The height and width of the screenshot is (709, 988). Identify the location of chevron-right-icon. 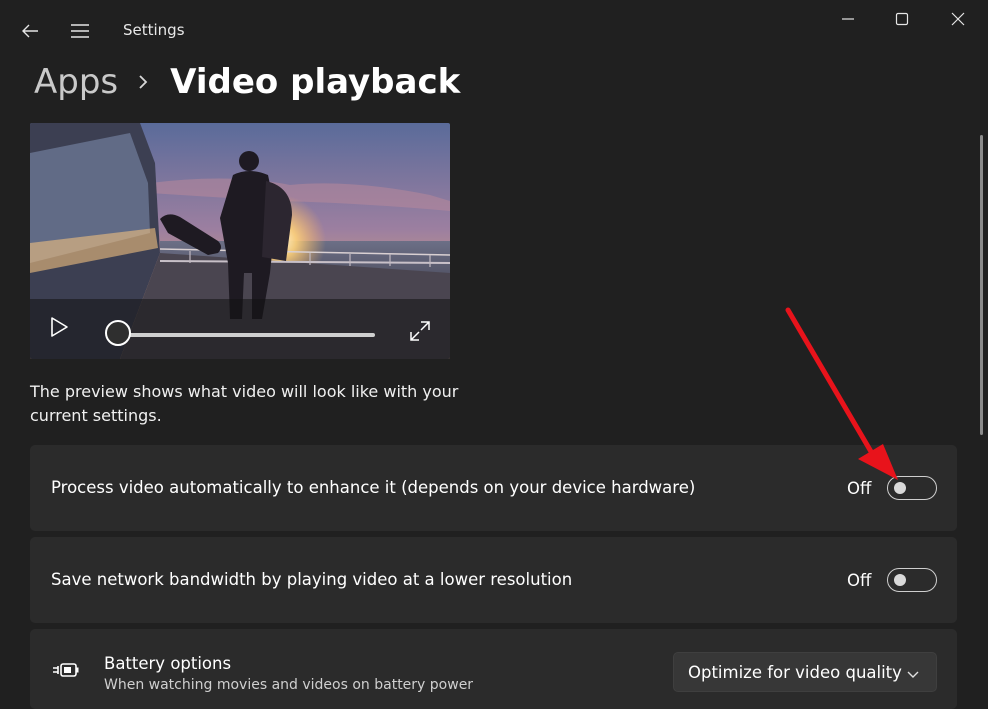
(143, 82).